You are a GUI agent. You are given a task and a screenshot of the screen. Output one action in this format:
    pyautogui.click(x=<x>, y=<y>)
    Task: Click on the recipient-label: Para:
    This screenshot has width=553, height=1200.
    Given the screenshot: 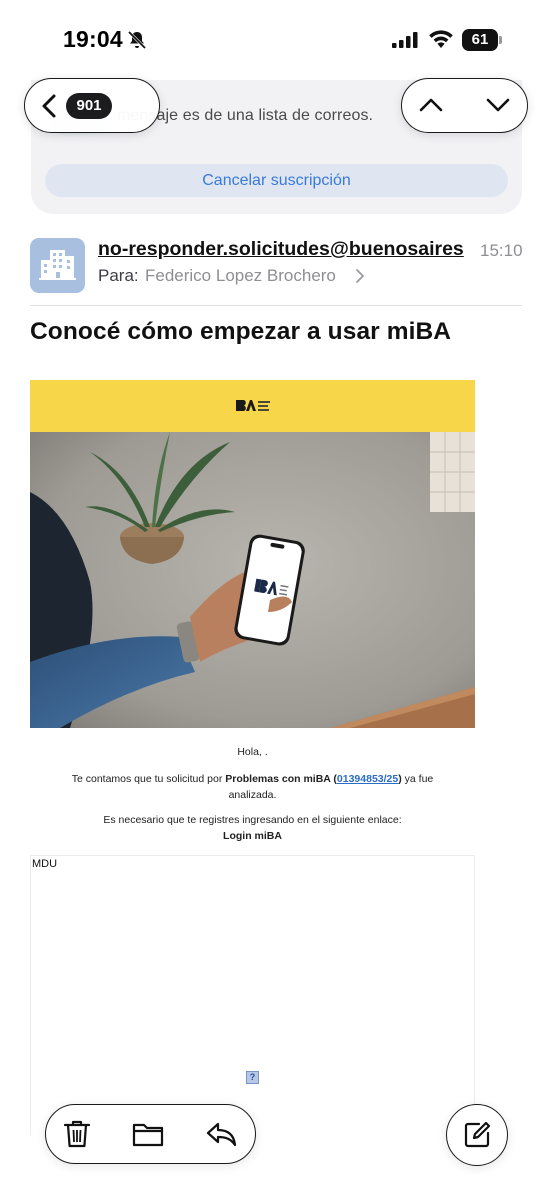 What is the action you would take?
    pyautogui.click(x=118, y=275)
    